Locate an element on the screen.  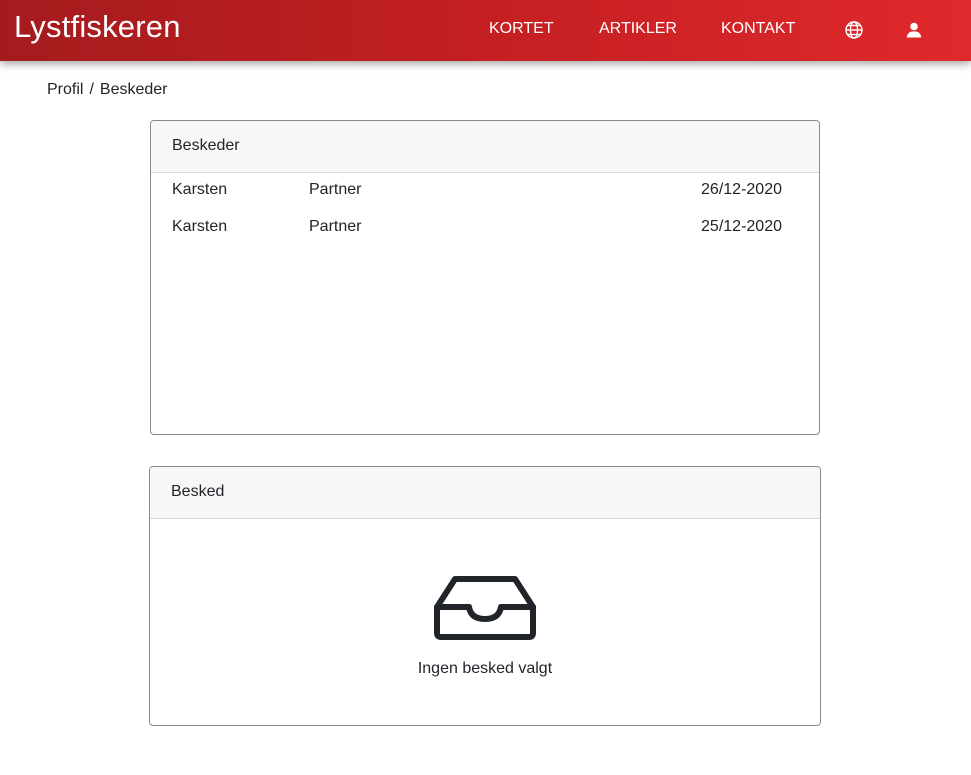
top-navbar: Lystfiskeren KORTET ARTIKLER KONTAKT is located at coordinates (485, 30).